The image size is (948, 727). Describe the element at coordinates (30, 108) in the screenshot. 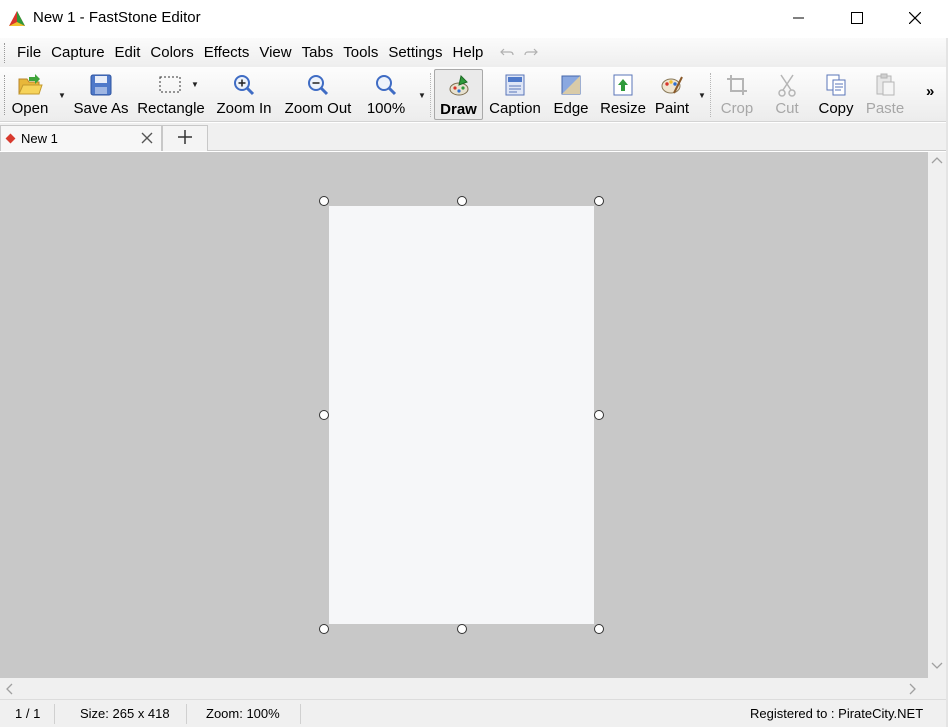

I see `open-label: Open` at that location.